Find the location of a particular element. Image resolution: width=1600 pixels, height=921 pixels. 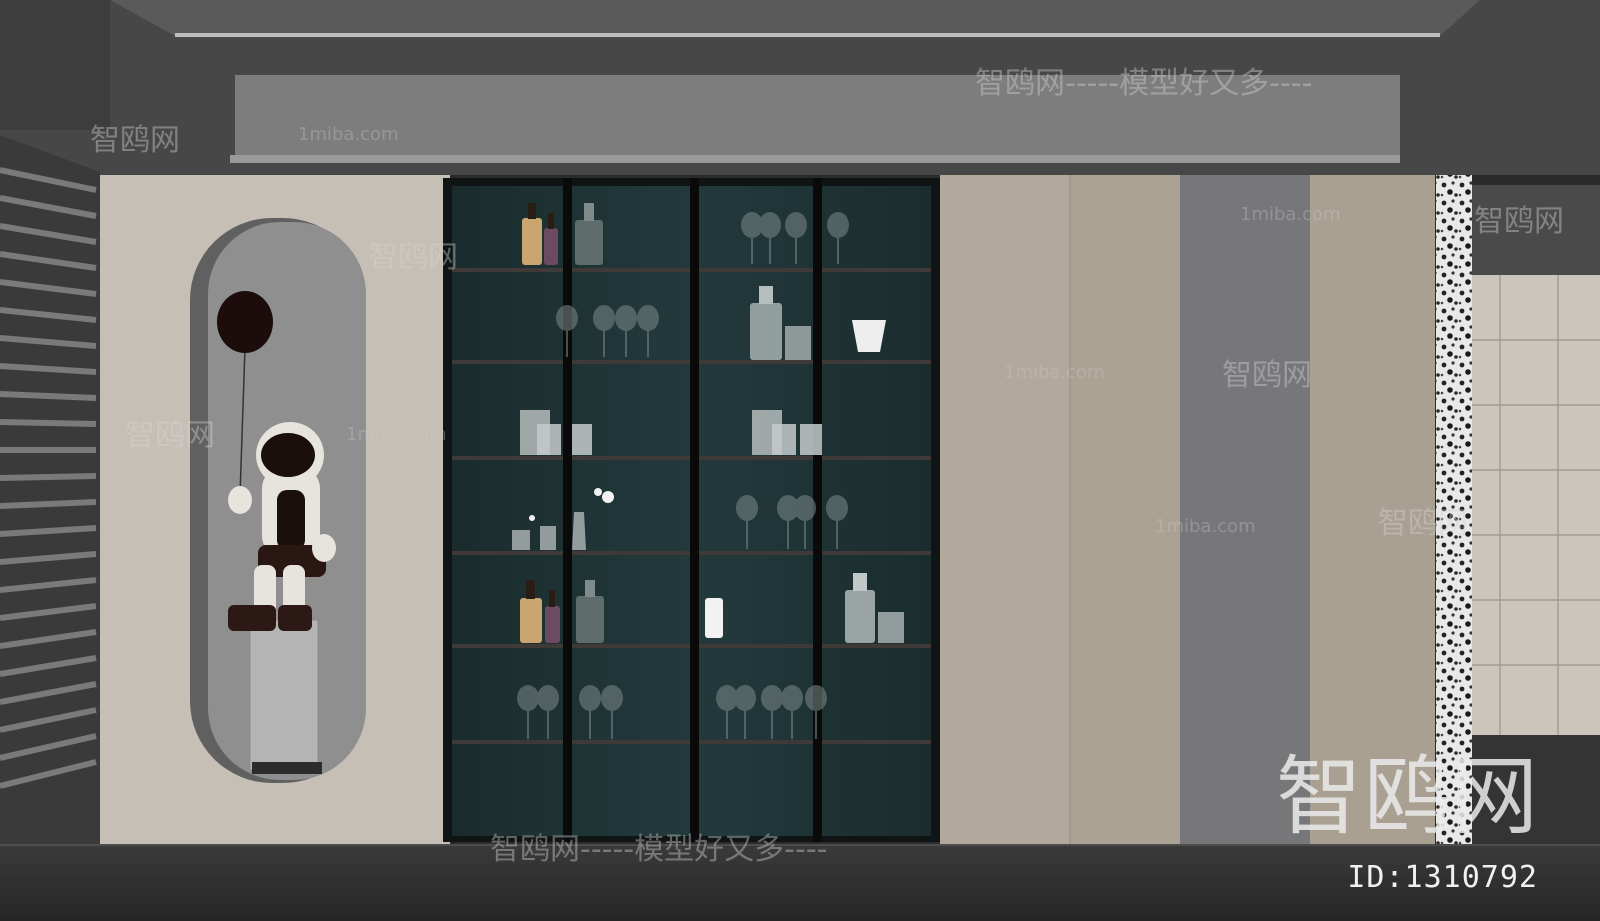

watermark-domain-3: 1miba.com is located at coordinates (396, 434).